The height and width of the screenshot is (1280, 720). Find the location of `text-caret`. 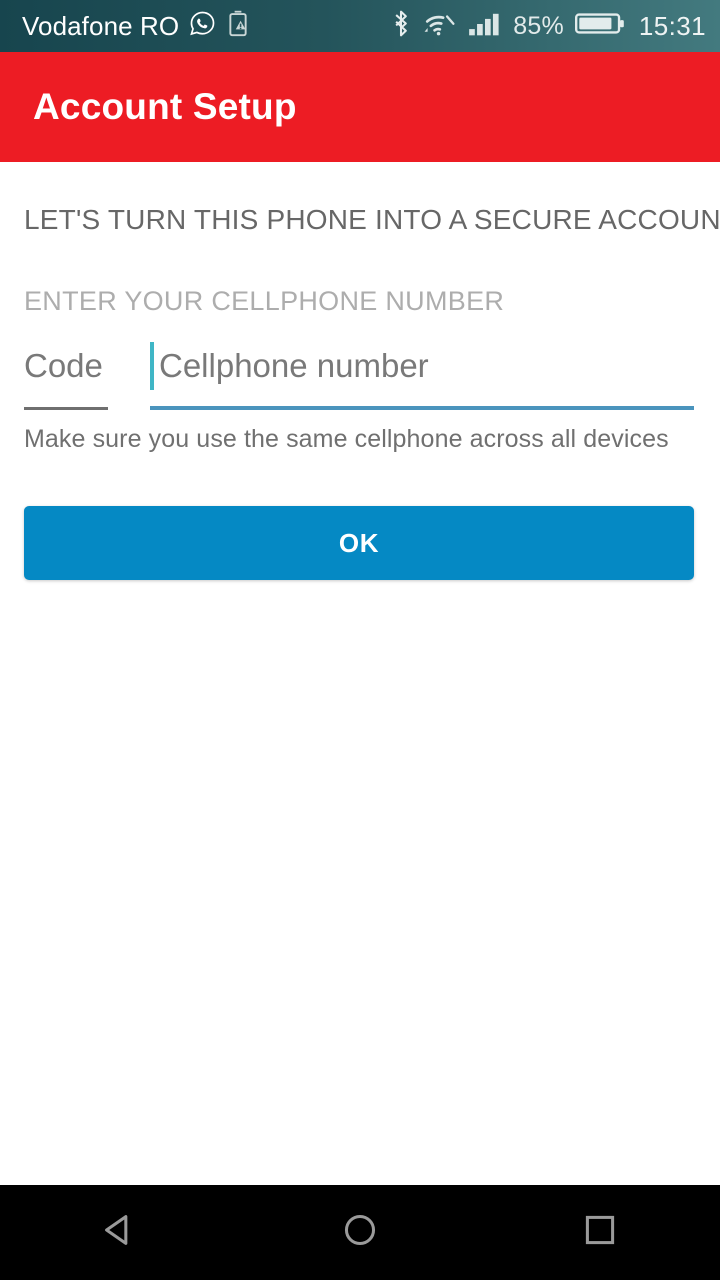

text-caret is located at coordinates (152, 366).